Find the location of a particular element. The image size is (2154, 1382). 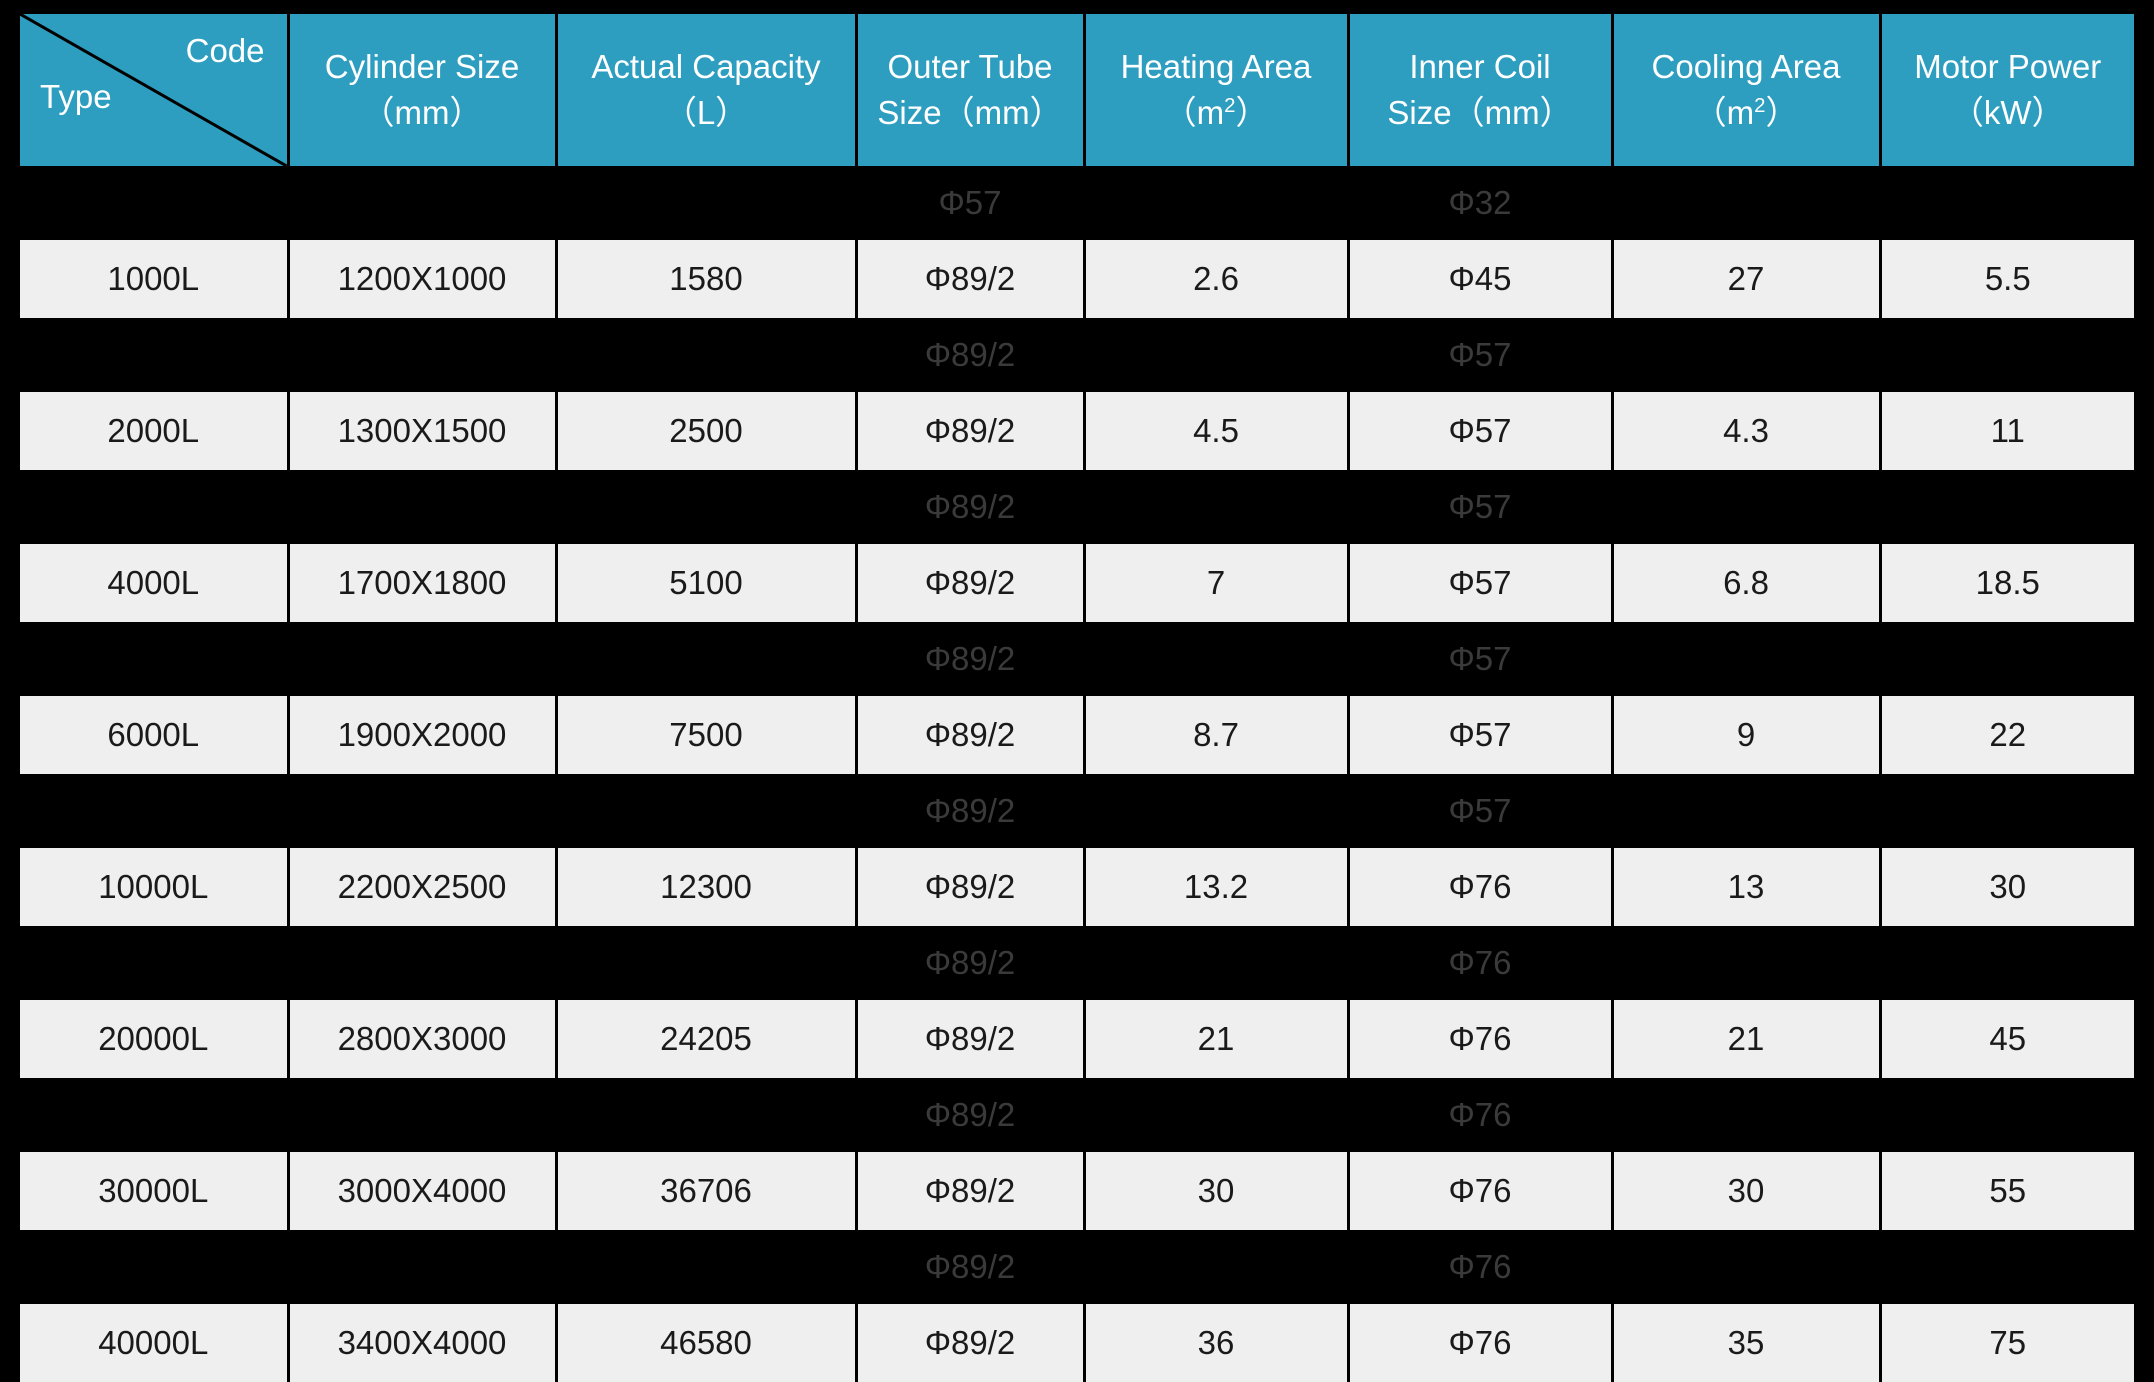

column-header-type-code: Code Type is located at coordinates (155, 90).